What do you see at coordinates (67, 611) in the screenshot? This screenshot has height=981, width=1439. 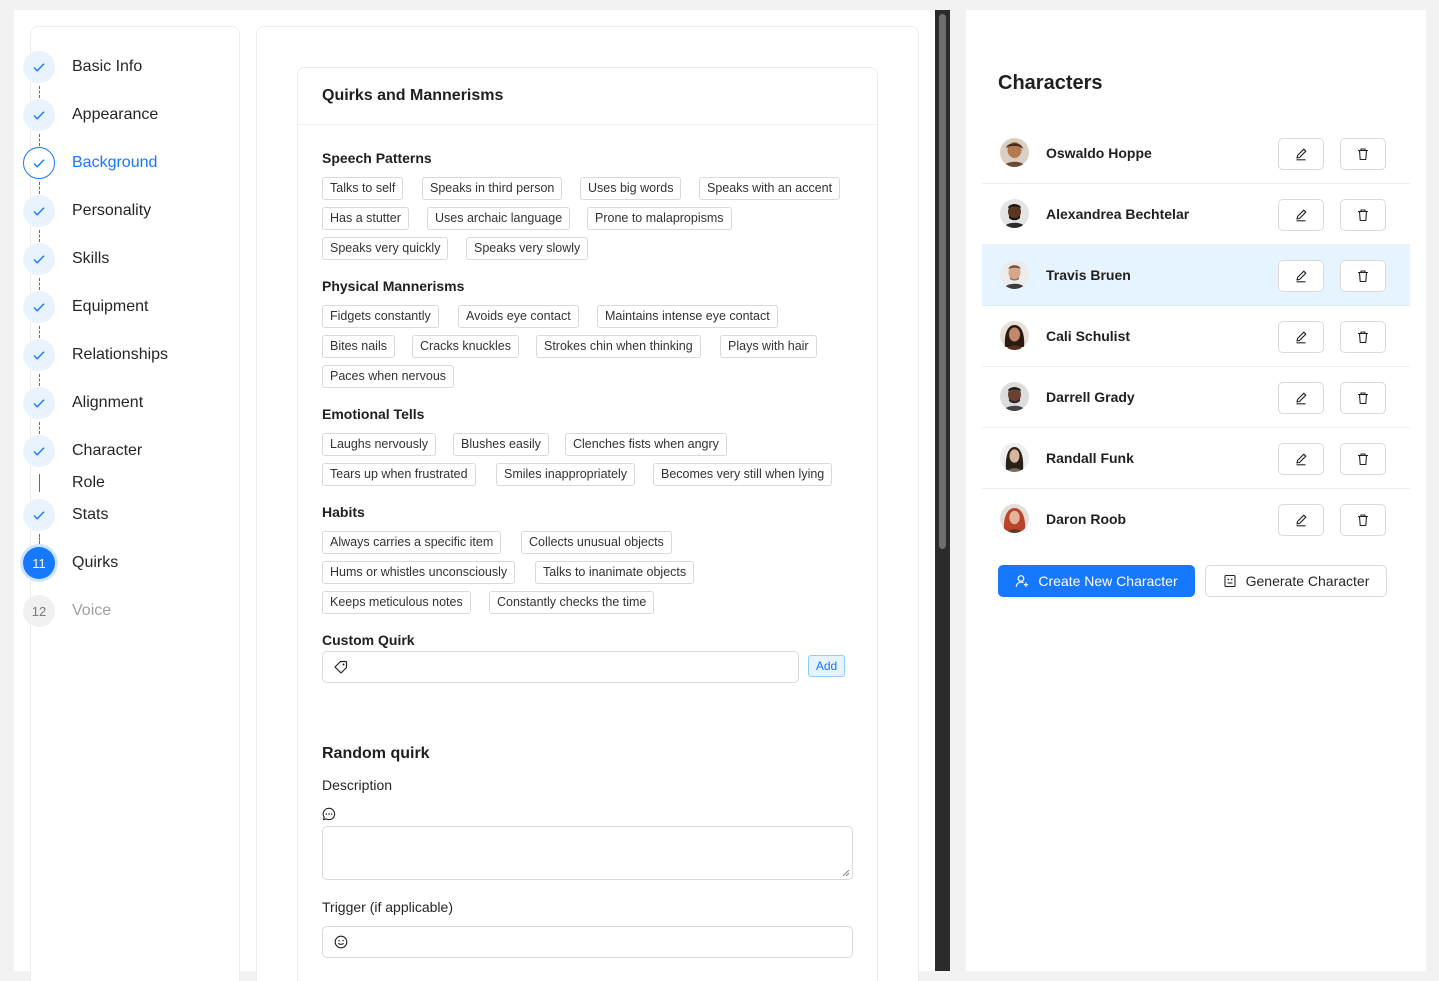 I see `step-voice: 12 Voice` at bounding box center [67, 611].